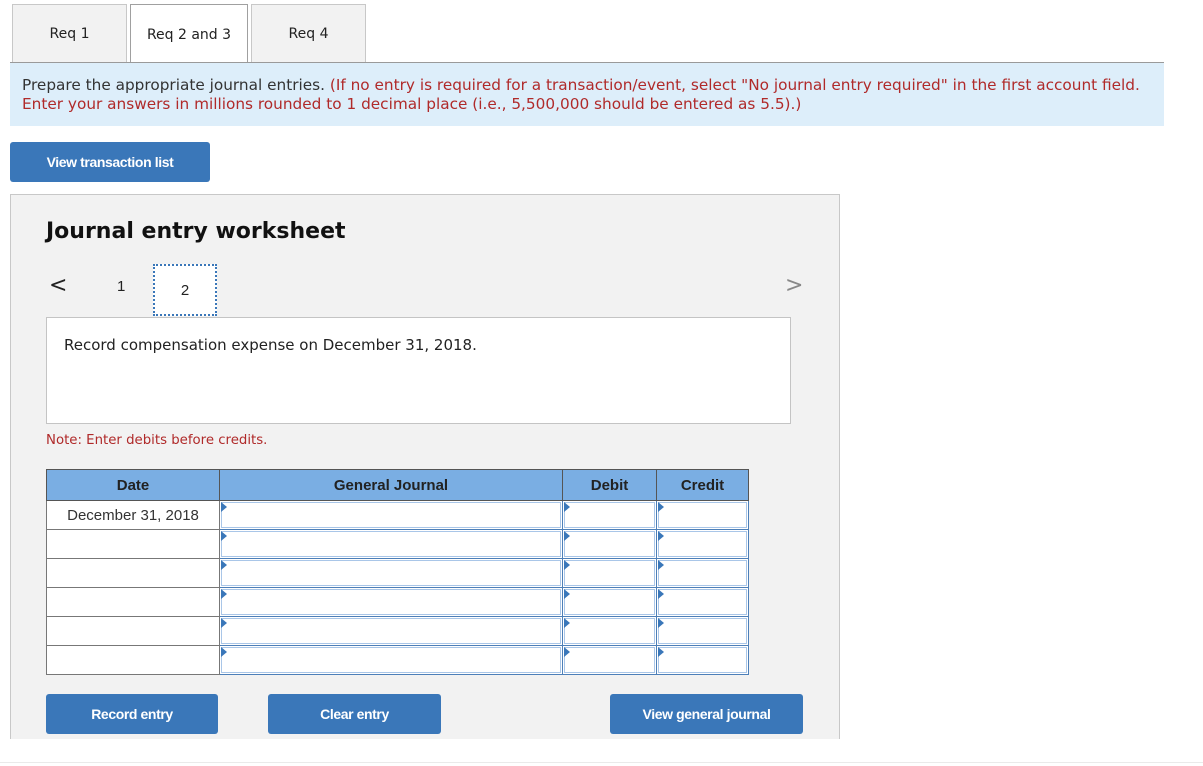 This screenshot has height=766, width=1203. What do you see at coordinates (601, 762) in the screenshot?
I see `page-bottom-divider` at bounding box center [601, 762].